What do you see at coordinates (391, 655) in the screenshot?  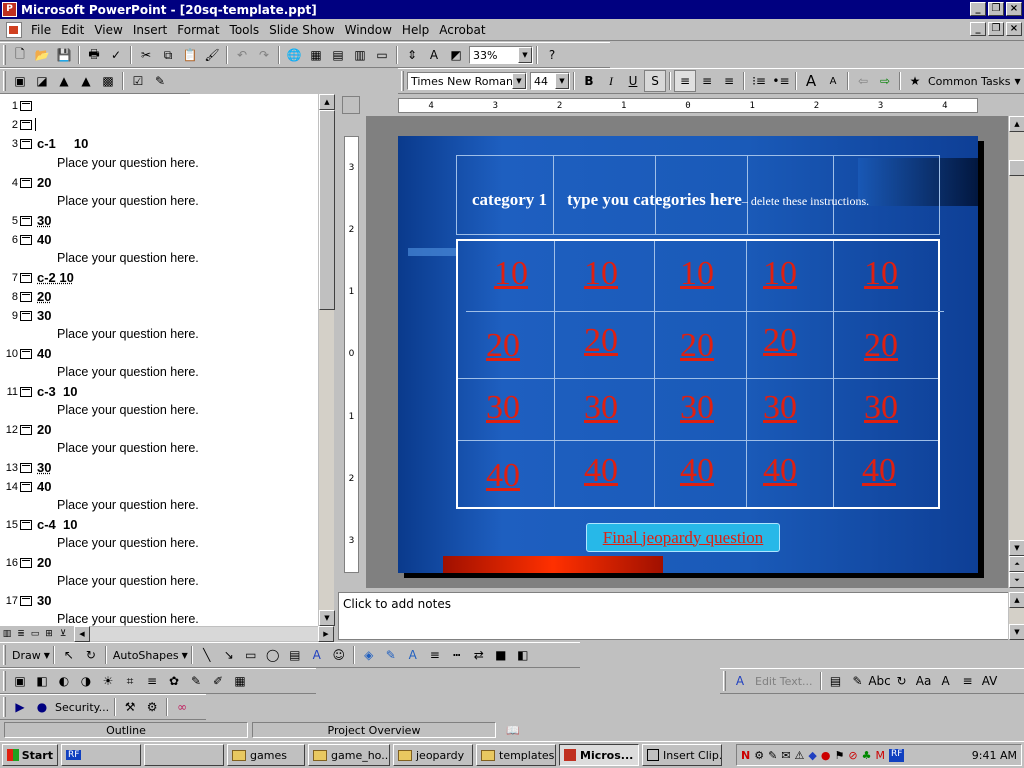 I see `line-color-icon: ✎` at bounding box center [391, 655].